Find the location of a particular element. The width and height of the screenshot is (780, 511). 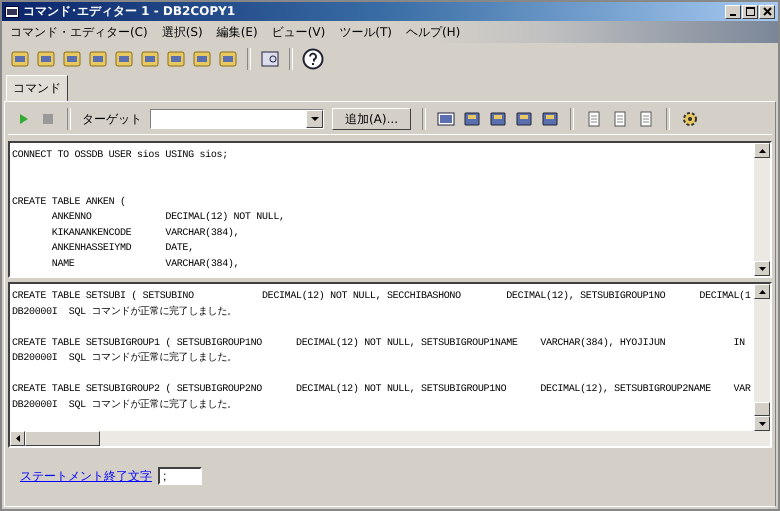

window-title: コマンド･エディター 1 - DB2COPY1 is located at coordinates (129, 11).